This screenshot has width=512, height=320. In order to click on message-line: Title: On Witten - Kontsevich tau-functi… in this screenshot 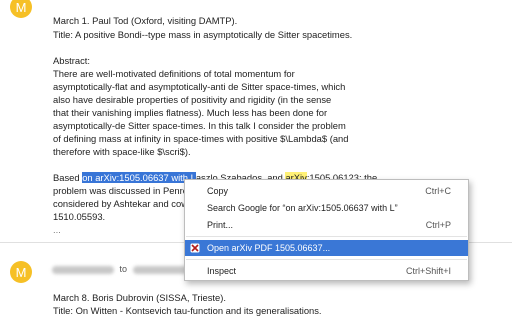, I will do `click(187, 310)`.